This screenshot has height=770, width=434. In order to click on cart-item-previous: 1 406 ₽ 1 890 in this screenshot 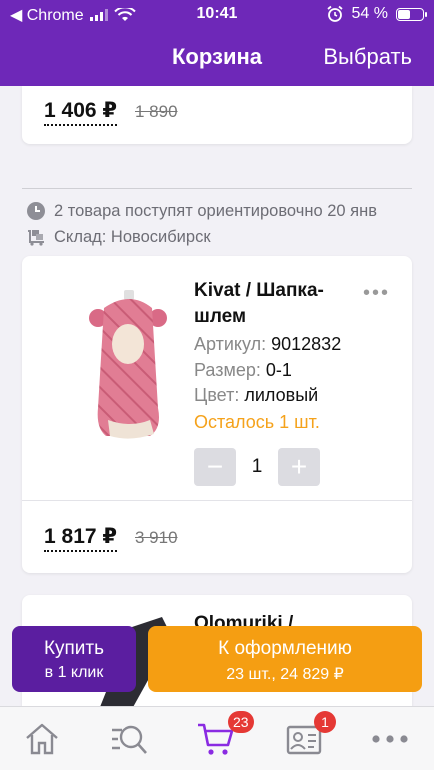, I will do `click(217, 115)`.